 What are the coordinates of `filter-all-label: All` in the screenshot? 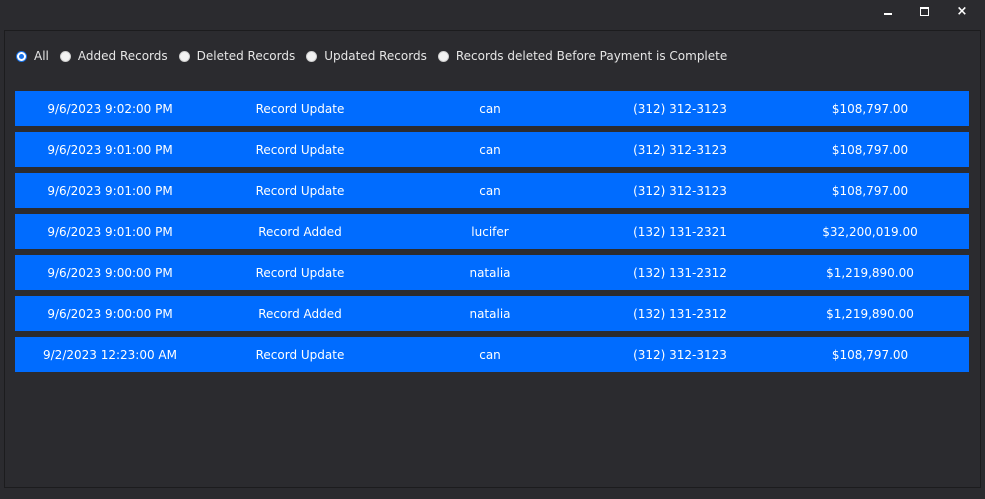 It's located at (41, 56).